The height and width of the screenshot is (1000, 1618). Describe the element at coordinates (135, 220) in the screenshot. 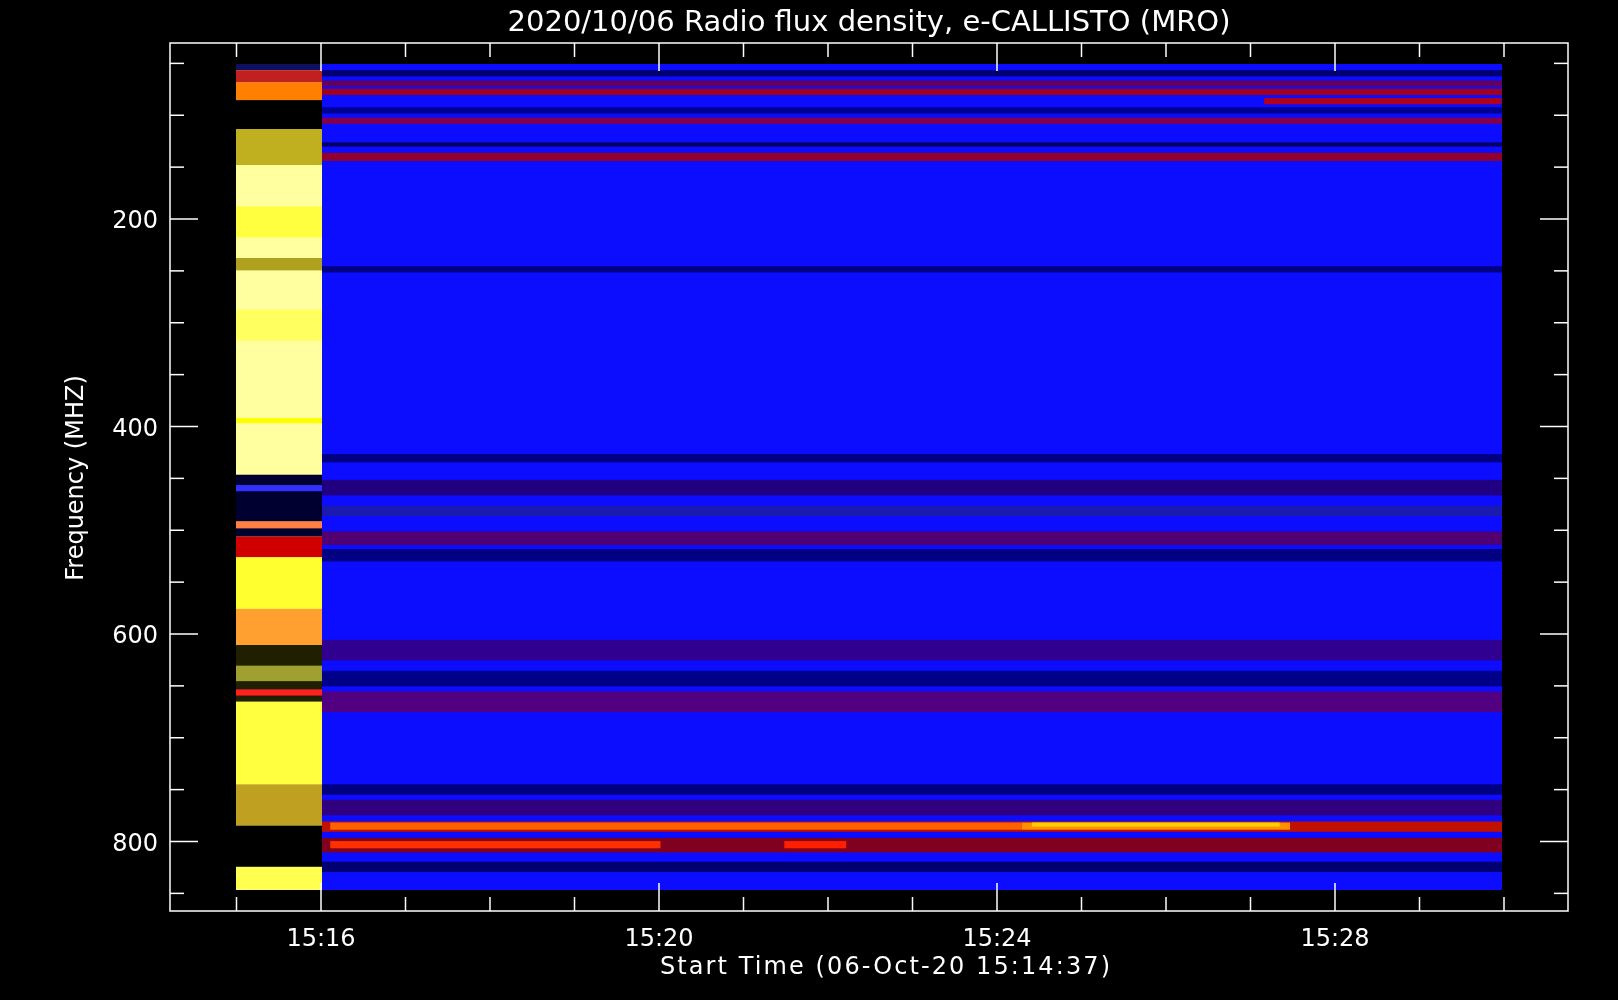

I see `axis-tick-label: 200` at that location.